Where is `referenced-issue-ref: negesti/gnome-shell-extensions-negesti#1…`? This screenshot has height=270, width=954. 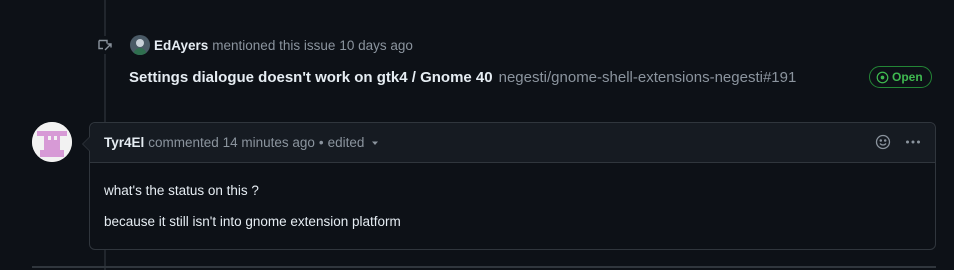 referenced-issue-ref: negesti/gnome-shell-extensions-negesti#1… is located at coordinates (648, 77).